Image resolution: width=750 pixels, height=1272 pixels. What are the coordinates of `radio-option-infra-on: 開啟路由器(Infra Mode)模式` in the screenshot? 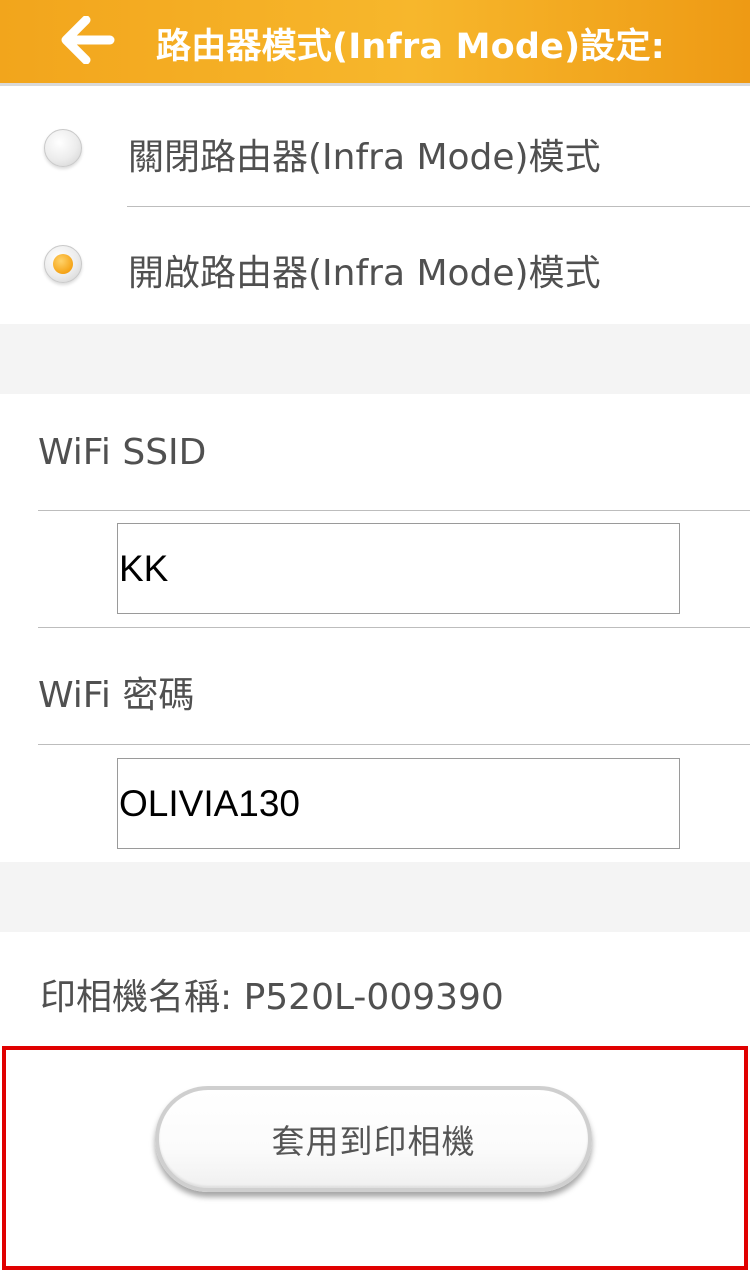 It's located at (375, 265).